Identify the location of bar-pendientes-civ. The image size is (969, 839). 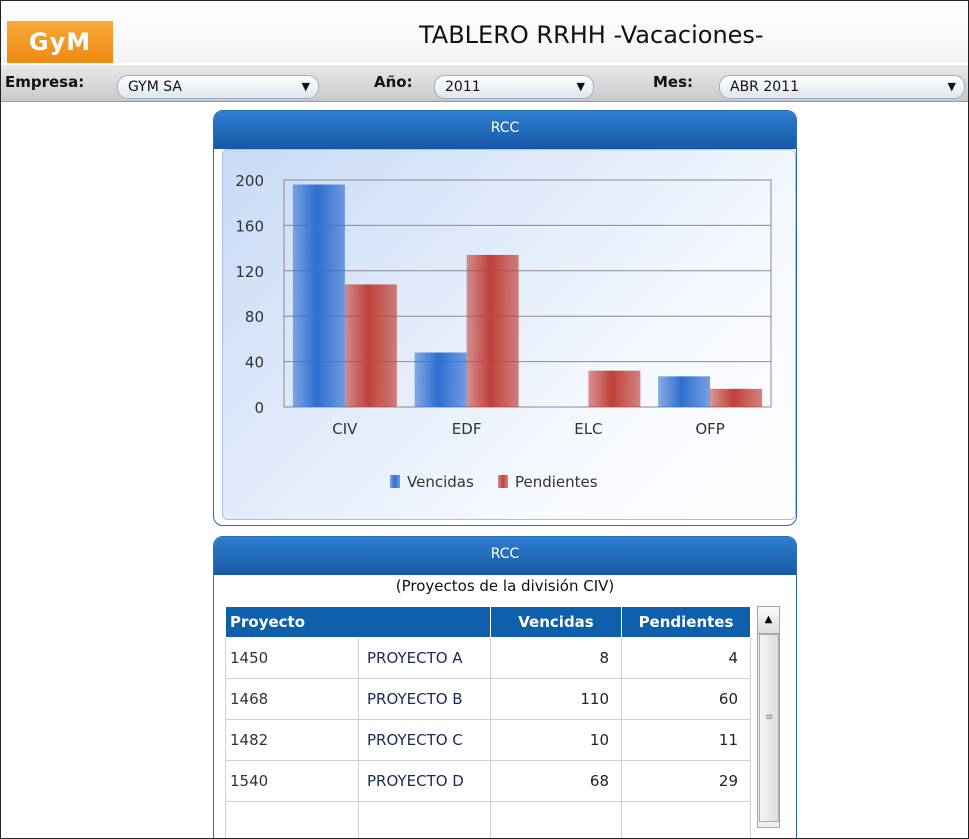
(370, 345).